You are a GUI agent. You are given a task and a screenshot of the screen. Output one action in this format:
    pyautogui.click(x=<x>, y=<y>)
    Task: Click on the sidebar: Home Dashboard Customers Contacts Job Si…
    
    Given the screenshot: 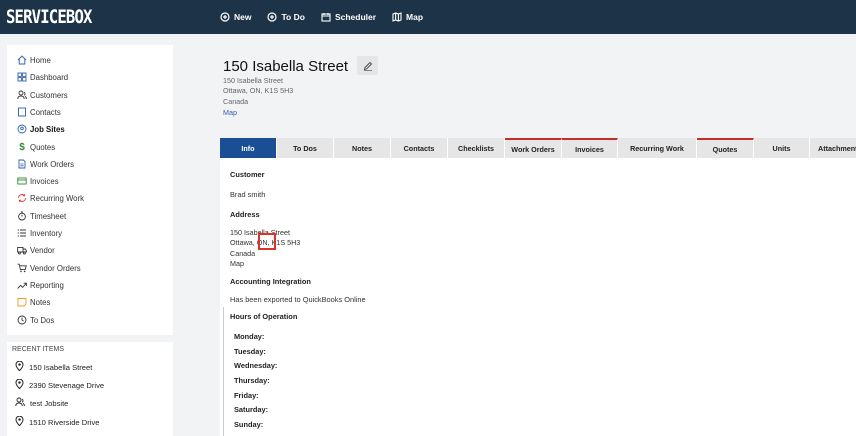 What is the action you would take?
    pyautogui.click(x=90, y=190)
    